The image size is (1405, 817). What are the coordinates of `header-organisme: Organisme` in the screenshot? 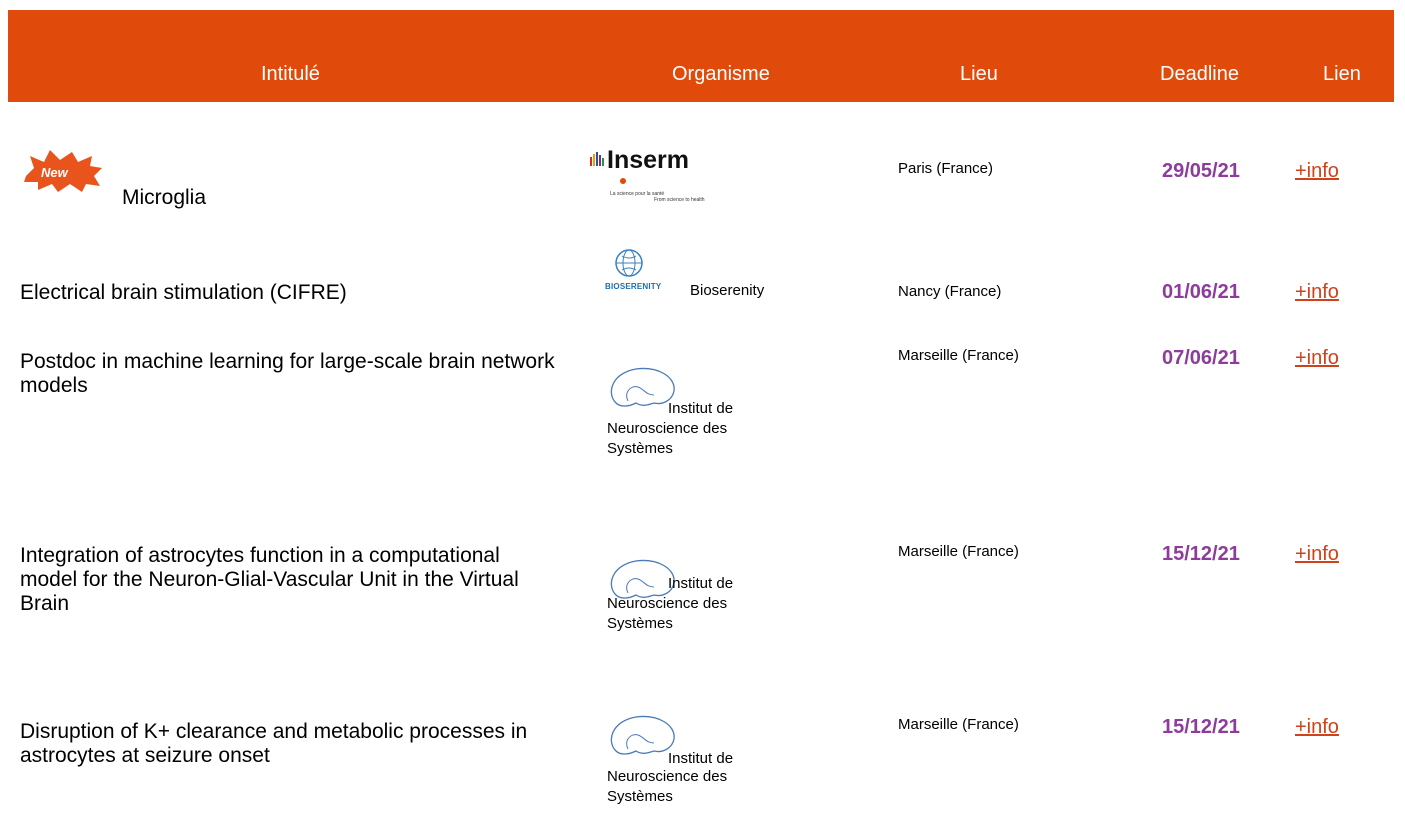 It's located at (721, 74).